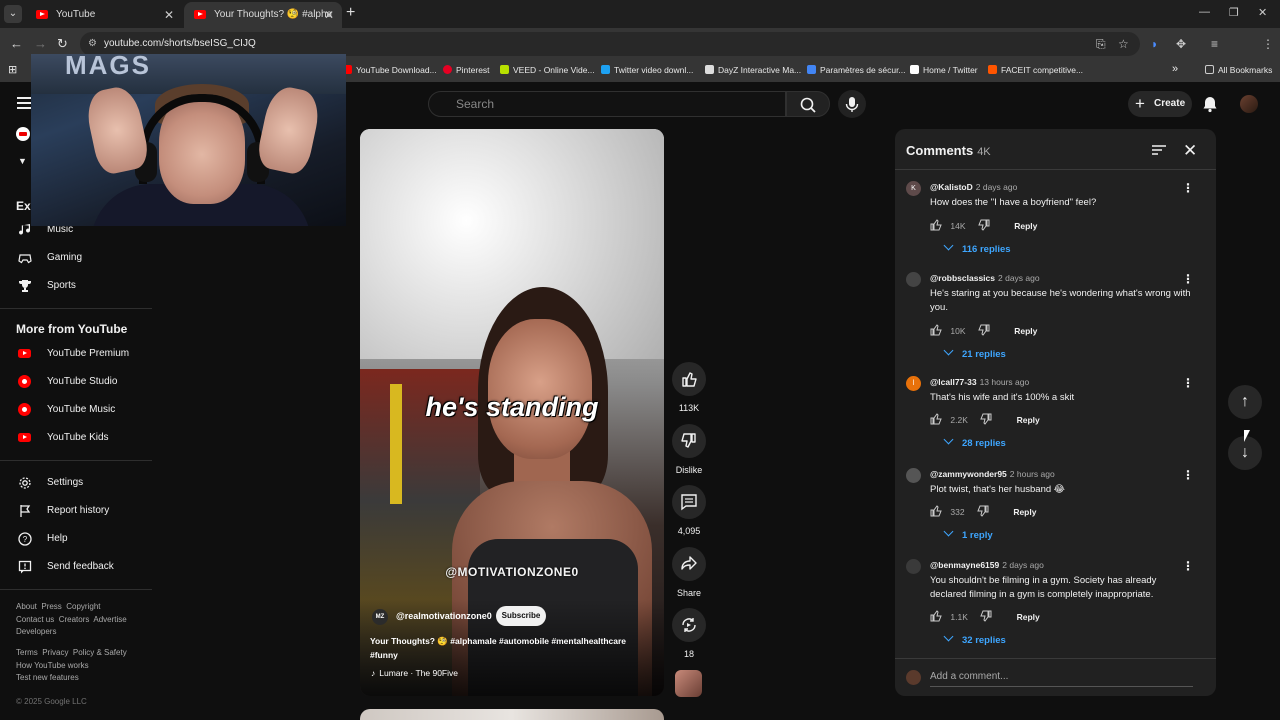 The width and height of the screenshot is (1280, 720). What do you see at coordinates (689, 449) in the screenshot?
I see `dislike-button: Dislike` at bounding box center [689, 449].